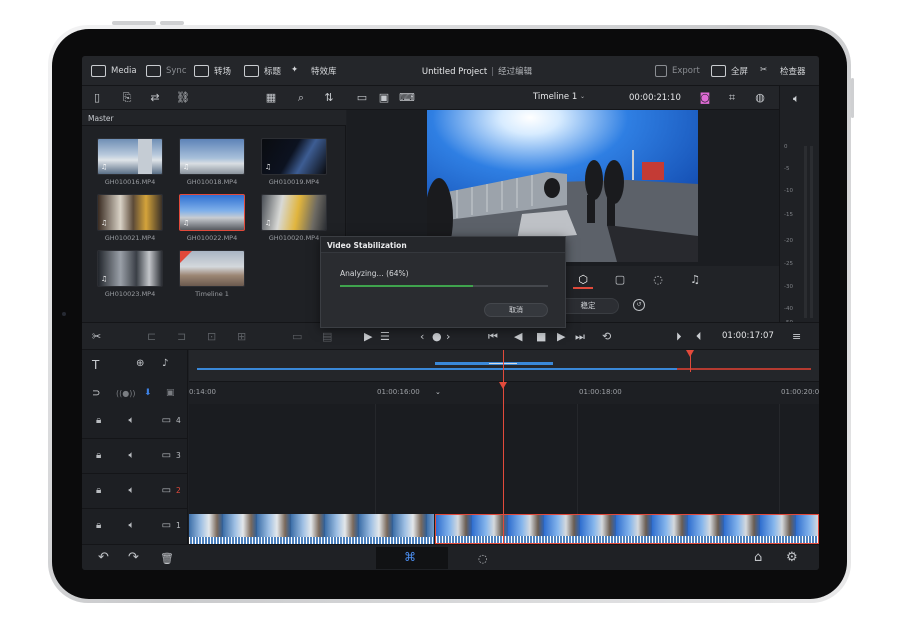 The height and width of the screenshot is (627, 900). Describe the element at coordinates (140, 363) in the screenshot. I see `add-track-icon: ⊕` at that location.